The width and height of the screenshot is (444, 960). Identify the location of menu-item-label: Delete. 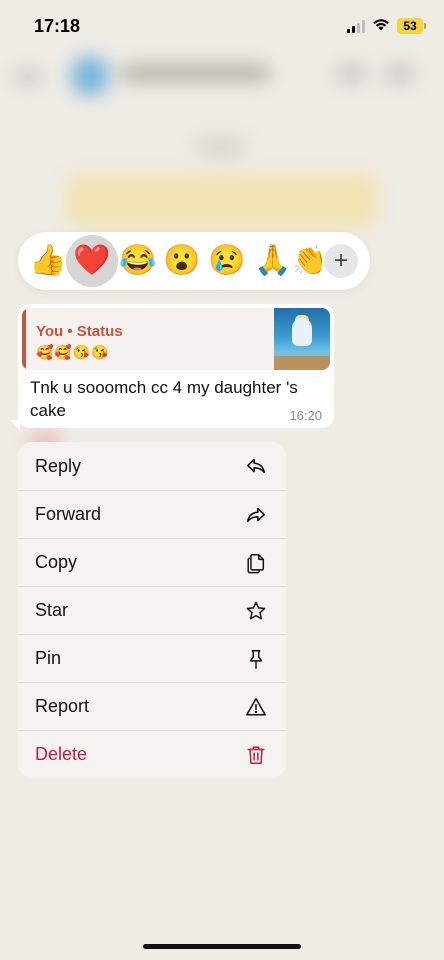
(61, 754).